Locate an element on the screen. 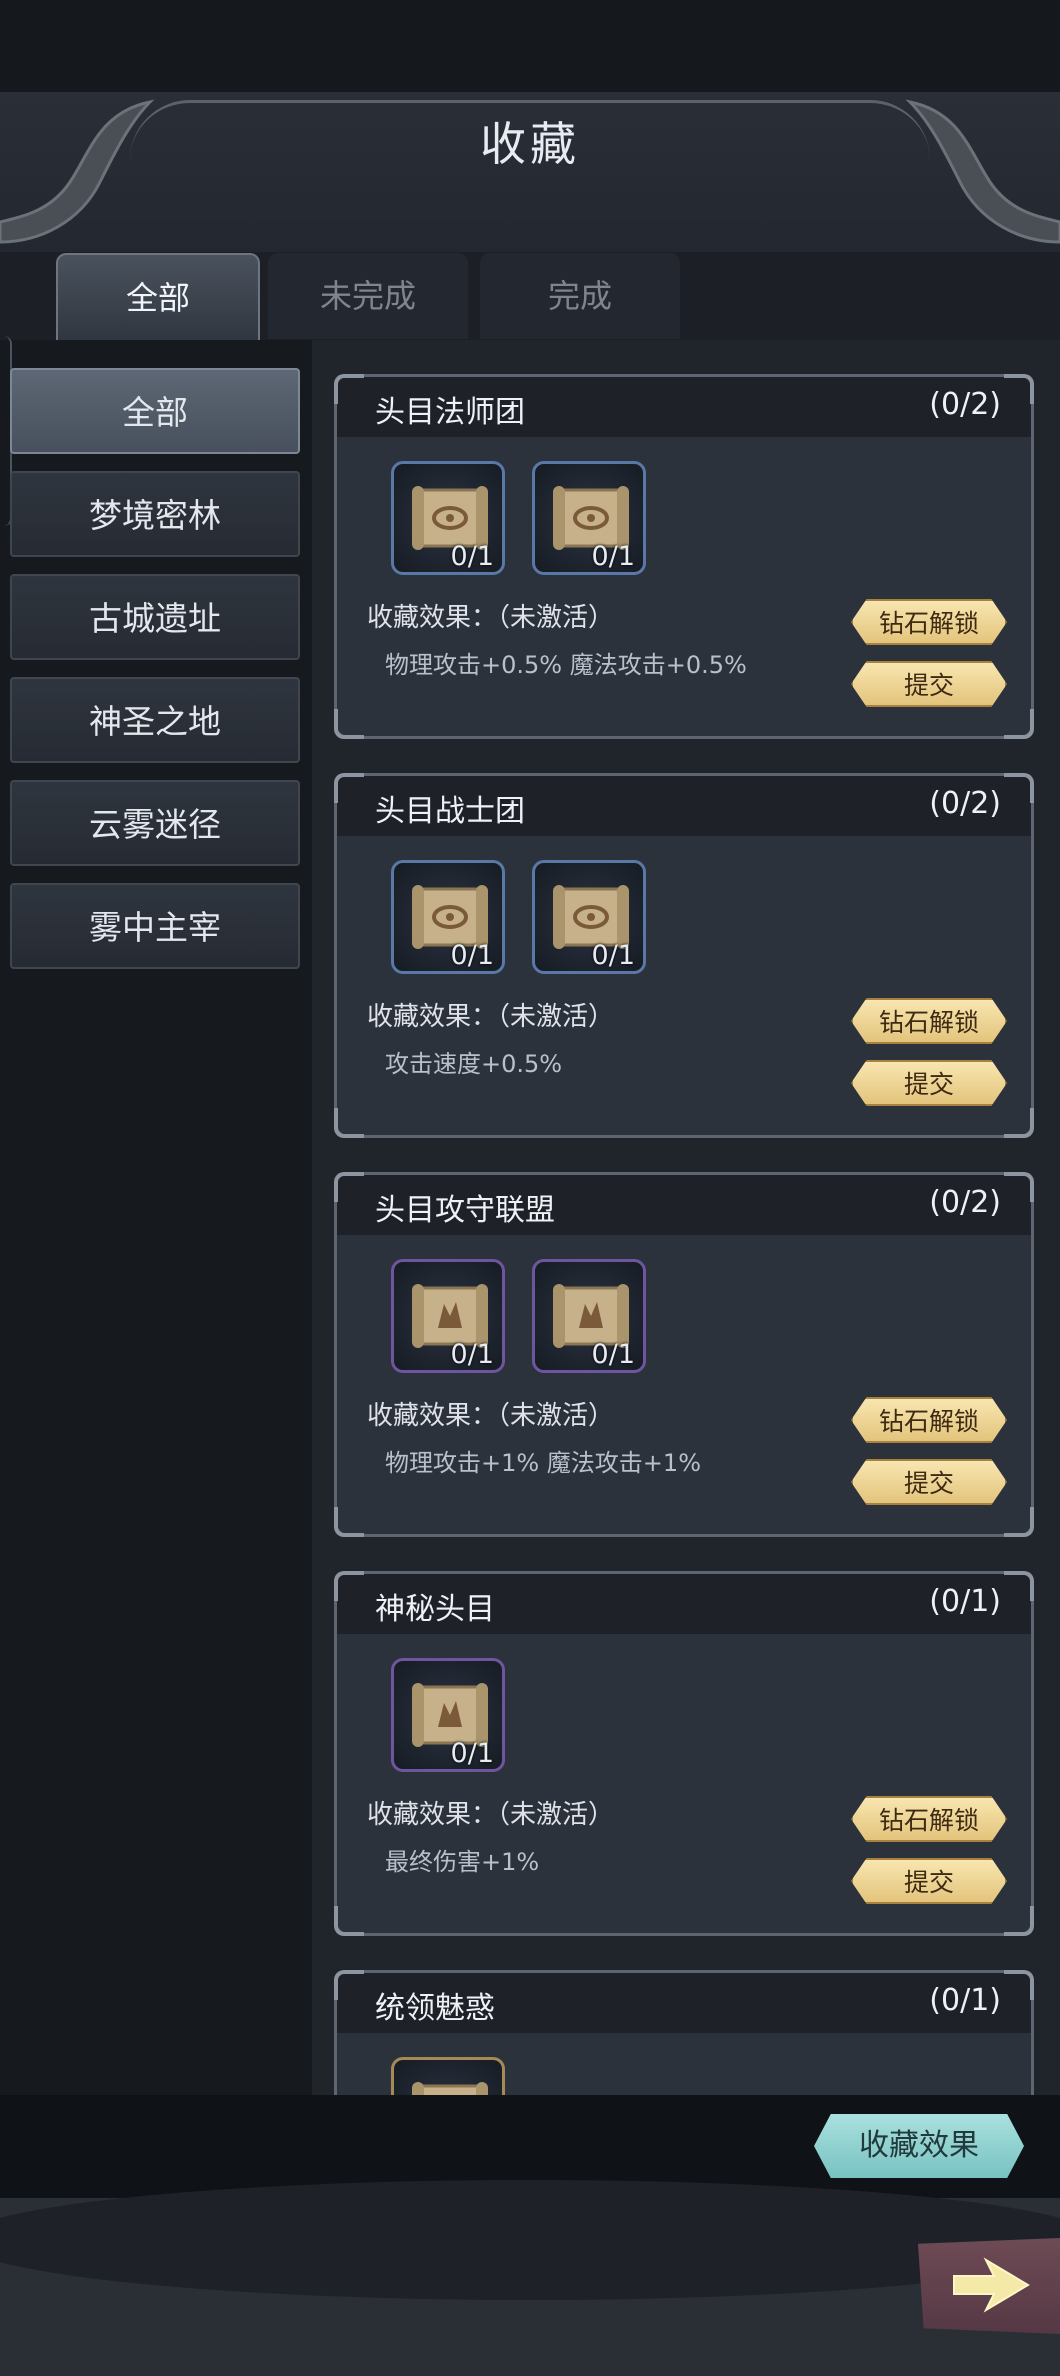  card-title: 头目战士团 is located at coordinates (450, 811).